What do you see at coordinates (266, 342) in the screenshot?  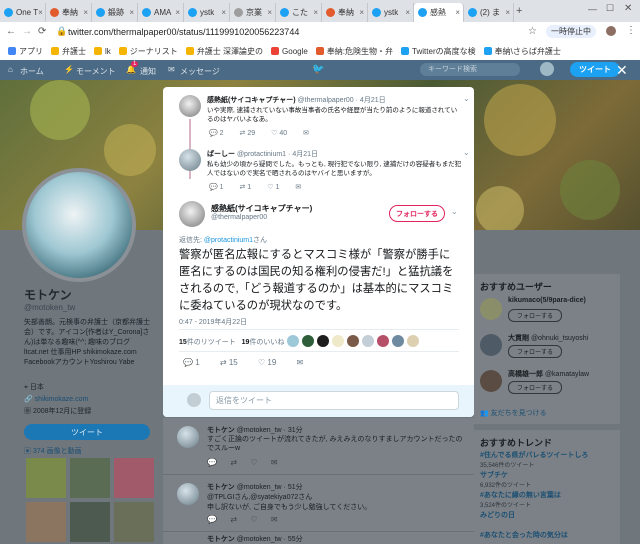 I see `like-label: 件のいいね` at bounding box center [266, 342].